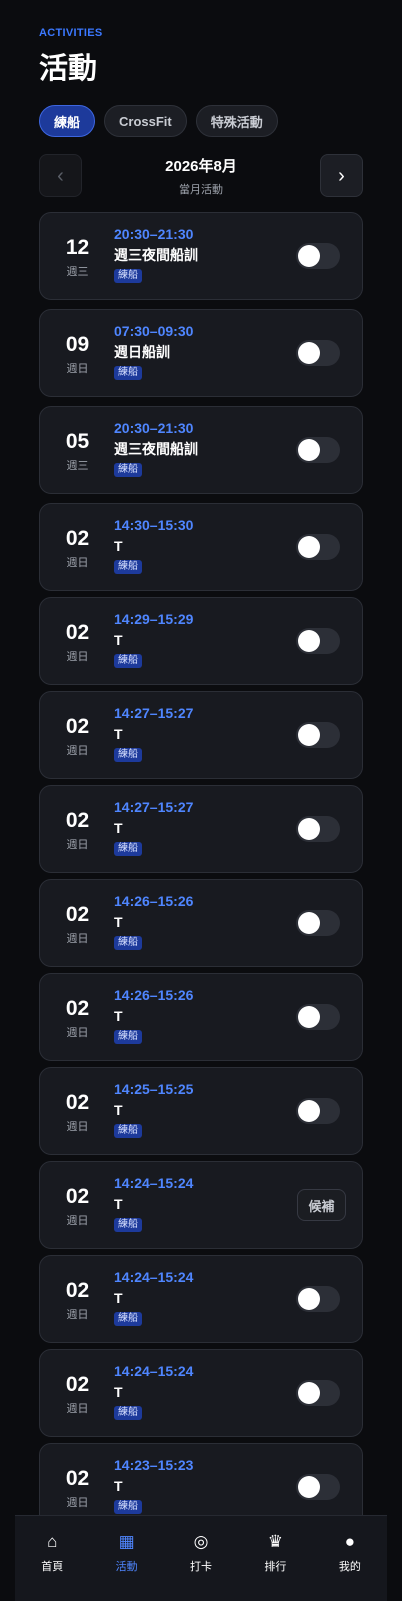 Image resolution: width=402 pixels, height=1601 pixels. Describe the element at coordinates (67, 121) in the screenshot. I see `tab-rowing: 練船` at that location.